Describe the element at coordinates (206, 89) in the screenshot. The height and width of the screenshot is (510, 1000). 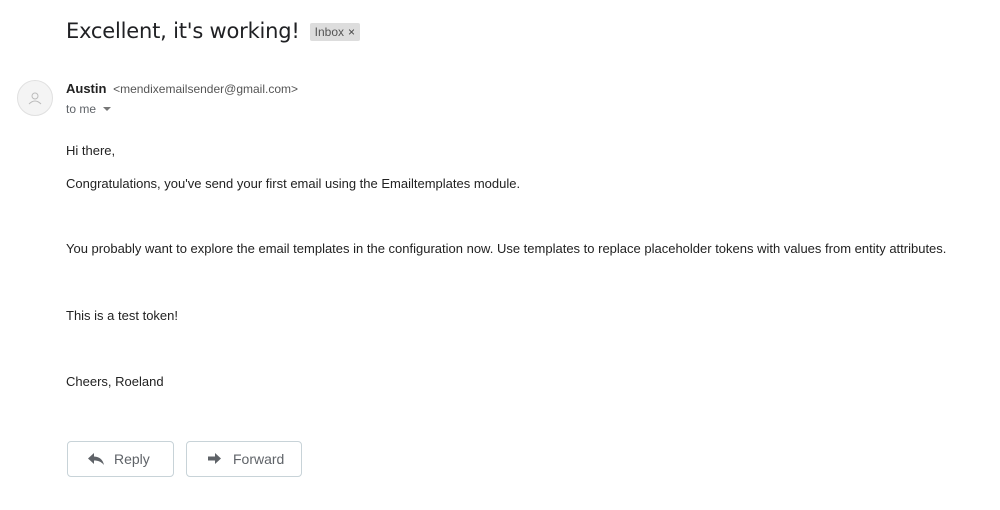
I see `sender-email: <mendixemailsender@gmail.com>` at that location.